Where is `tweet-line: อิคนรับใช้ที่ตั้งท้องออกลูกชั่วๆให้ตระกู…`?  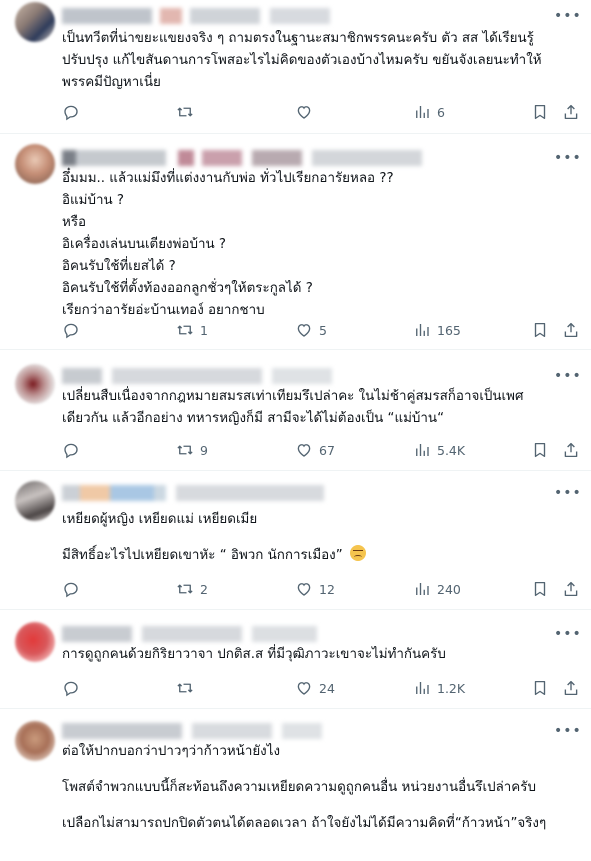
tweet-line: อิคนรับใช้ที่ตั้งท้องออกลูกชั่วๆให้ตระกู… is located at coordinates (187, 288).